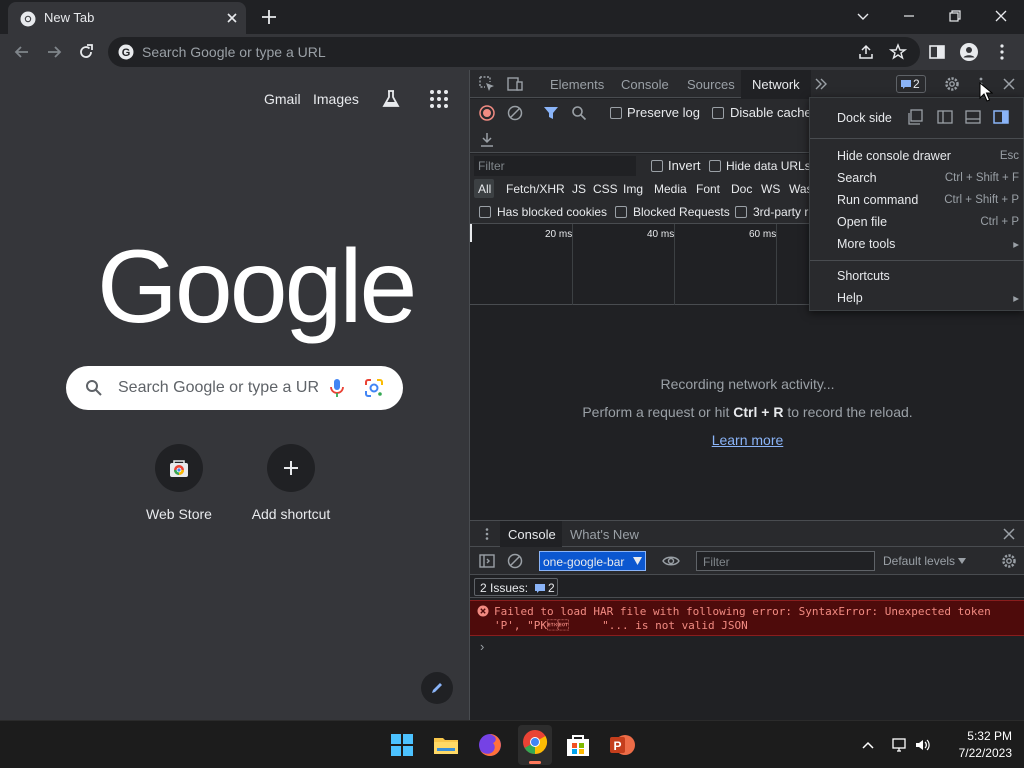  I want to click on chrome-taskbar-button, so click(535, 745).